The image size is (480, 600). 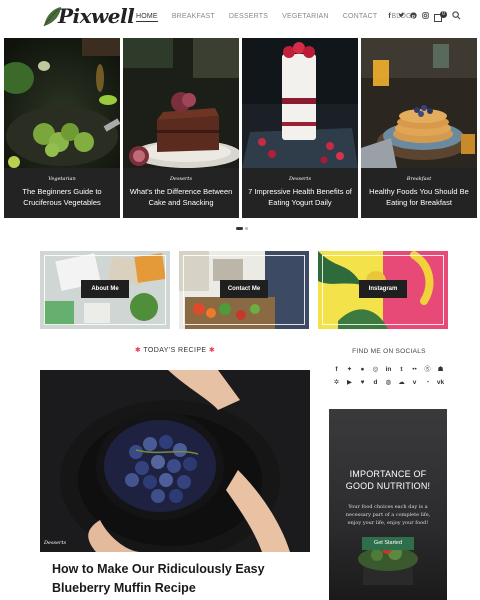 What do you see at coordinates (360, 17) in the screenshot?
I see `nav-contact: CONTACT` at bounding box center [360, 17].